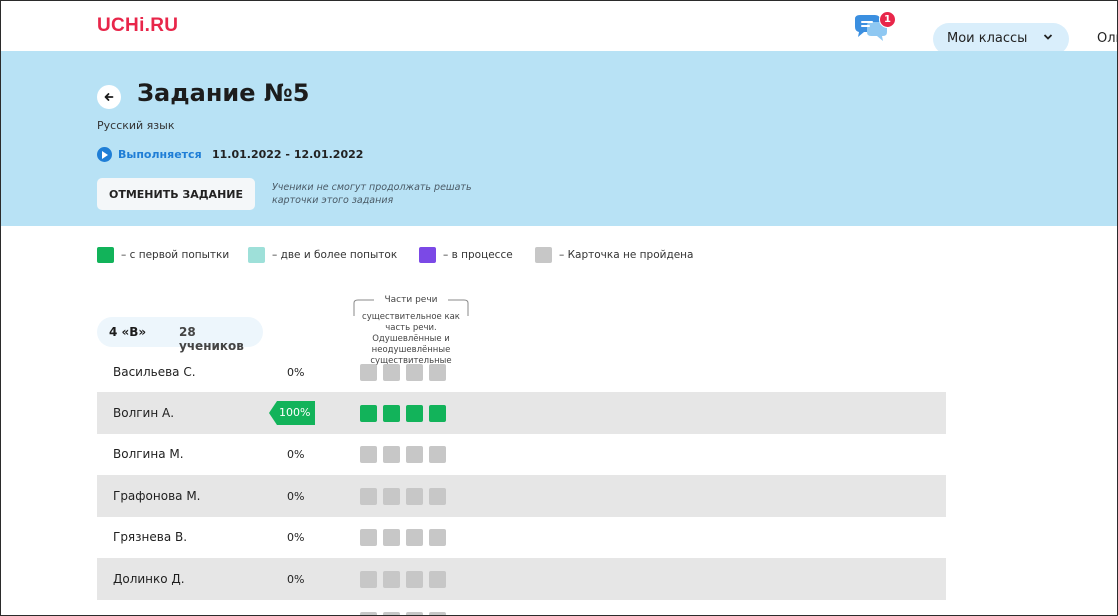 The image size is (1118, 616). I want to click on back-button, so click(109, 97).